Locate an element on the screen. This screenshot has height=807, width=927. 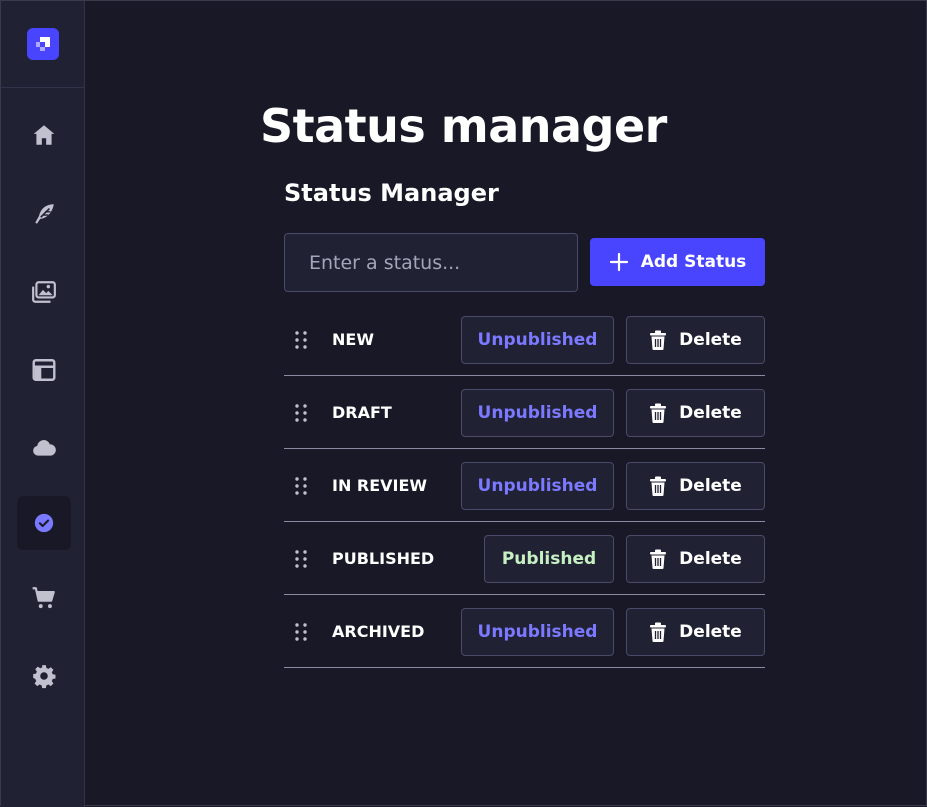
check-circle-icon is located at coordinates (44, 523).